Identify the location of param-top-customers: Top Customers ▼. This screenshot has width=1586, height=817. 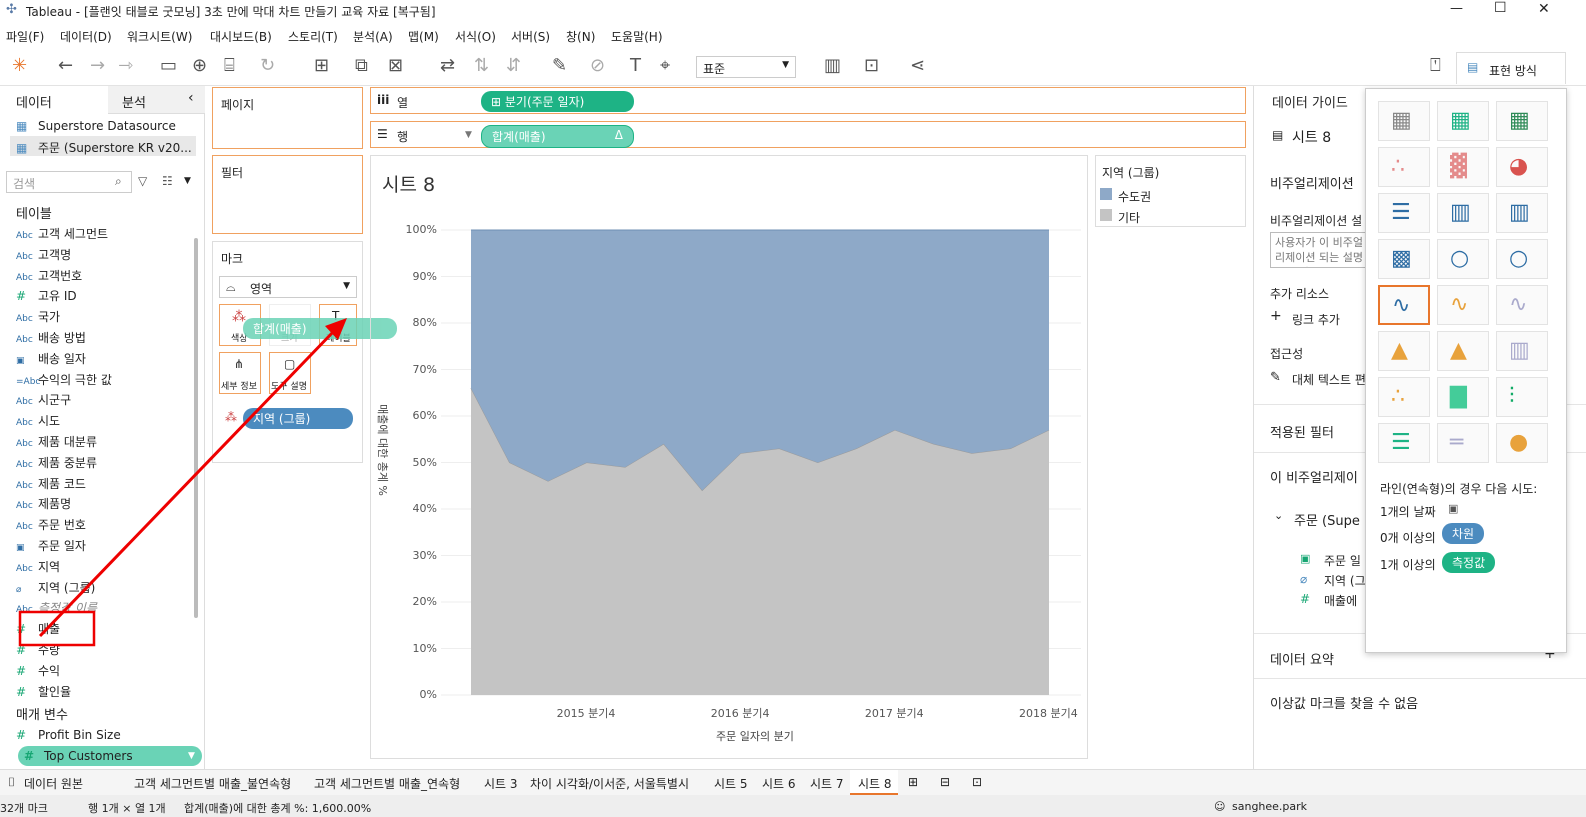
(110, 756).